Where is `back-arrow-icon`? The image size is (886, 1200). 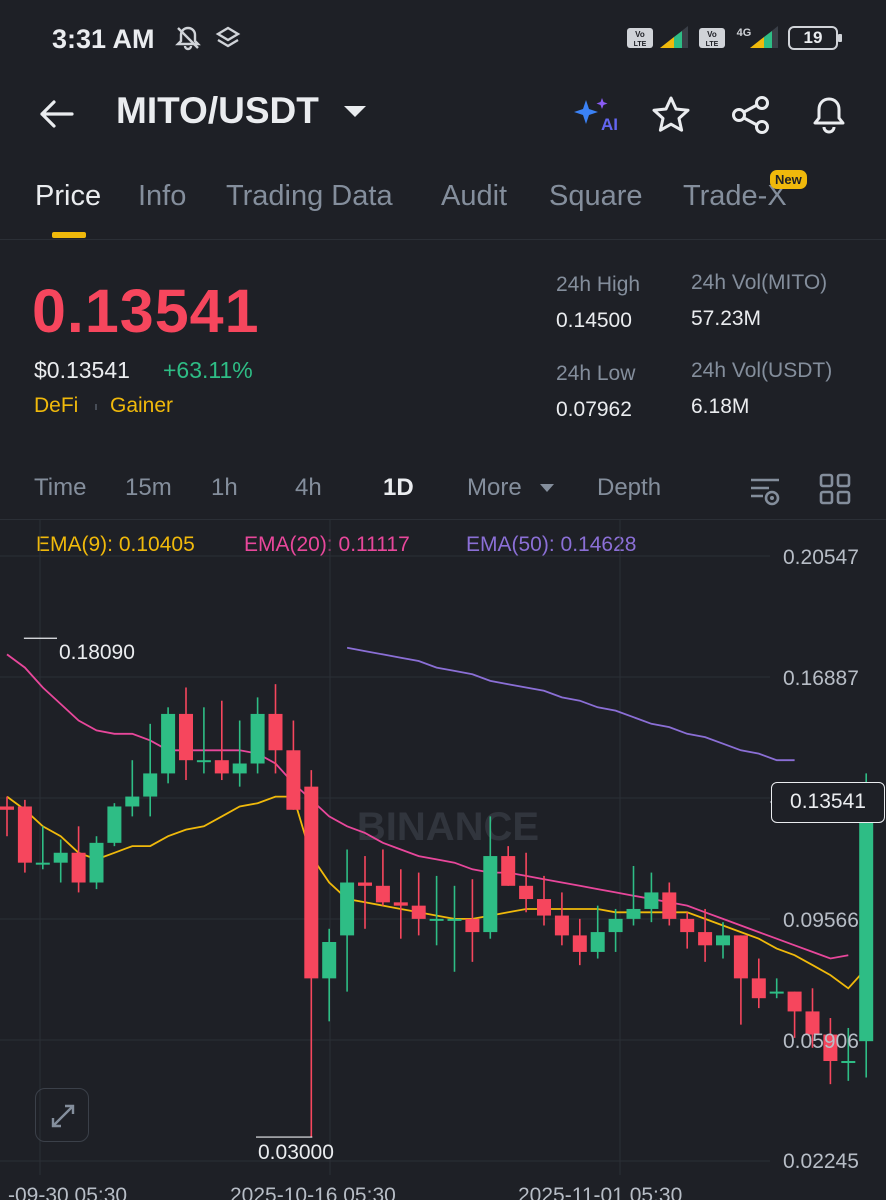 back-arrow-icon is located at coordinates (56, 114).